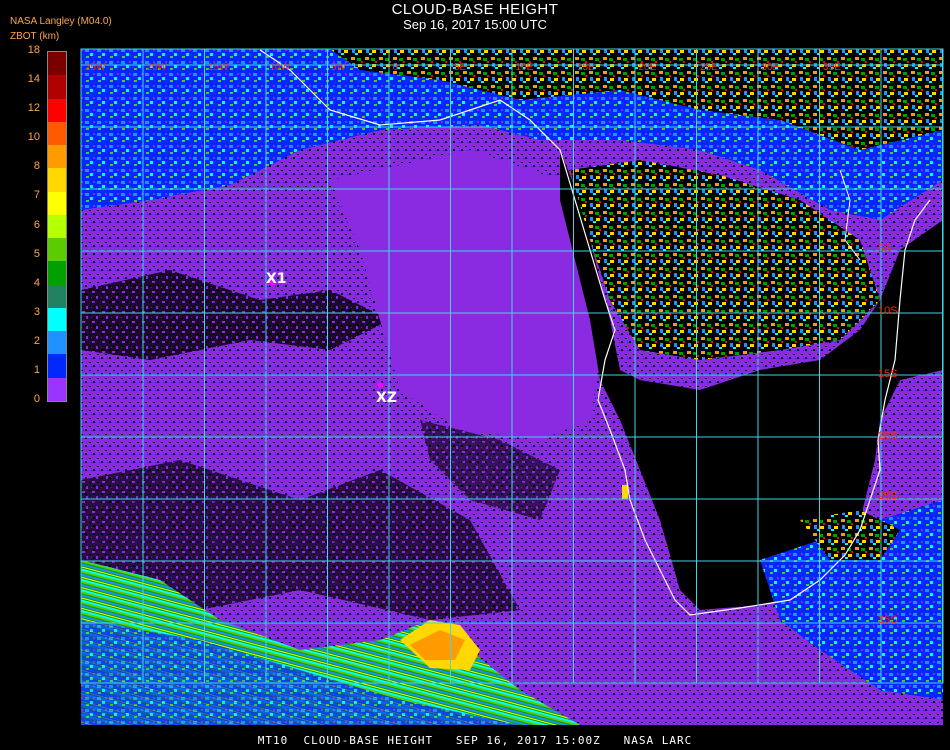 Image resolution: width=950 pixels, height=750 pixels. What do you see at coordinates (888, 496) in the screenshot?
I see `lat-label: 25S` at bounding box center [888, 496].